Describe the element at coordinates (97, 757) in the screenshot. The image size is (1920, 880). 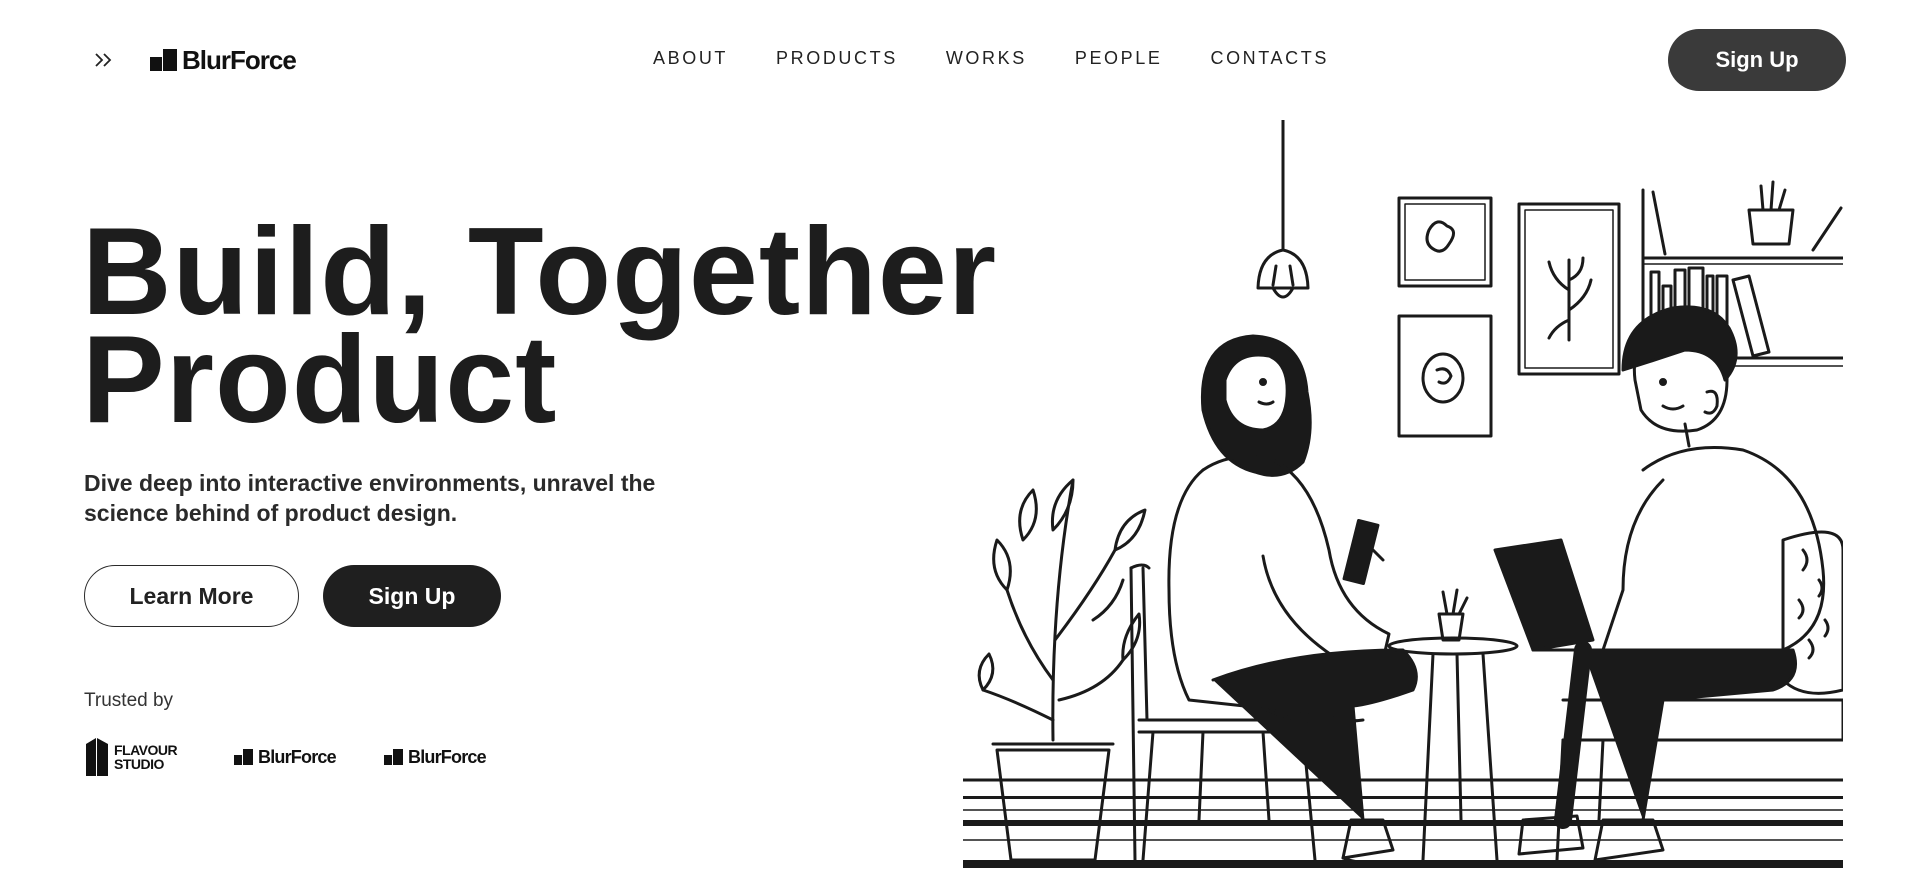
I see `flavour-studio-logo-mark-icon` at that location.